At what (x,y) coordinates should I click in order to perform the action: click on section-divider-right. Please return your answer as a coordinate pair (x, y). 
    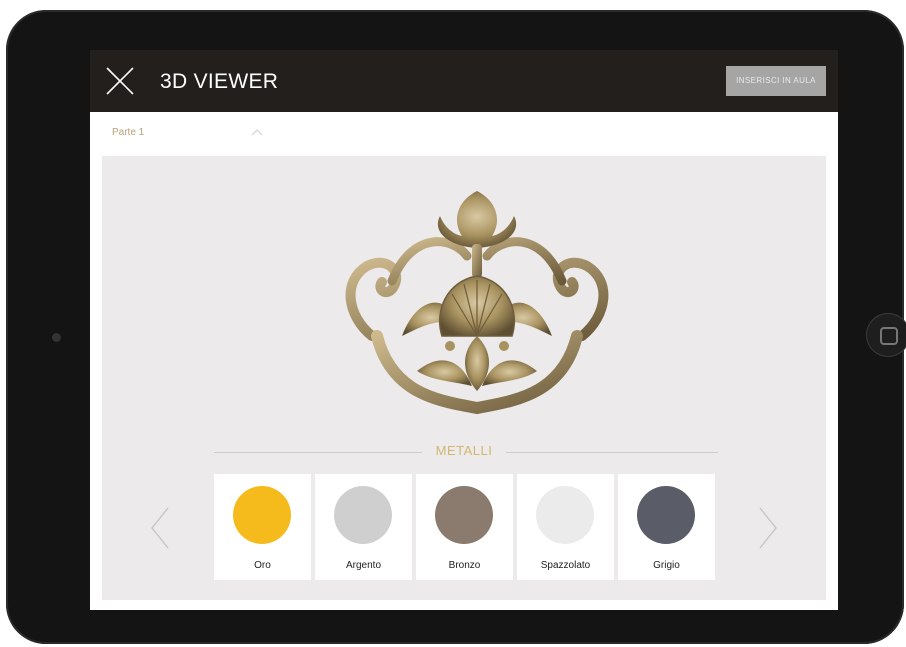
    Looking at the image, I should click on (612, 452).